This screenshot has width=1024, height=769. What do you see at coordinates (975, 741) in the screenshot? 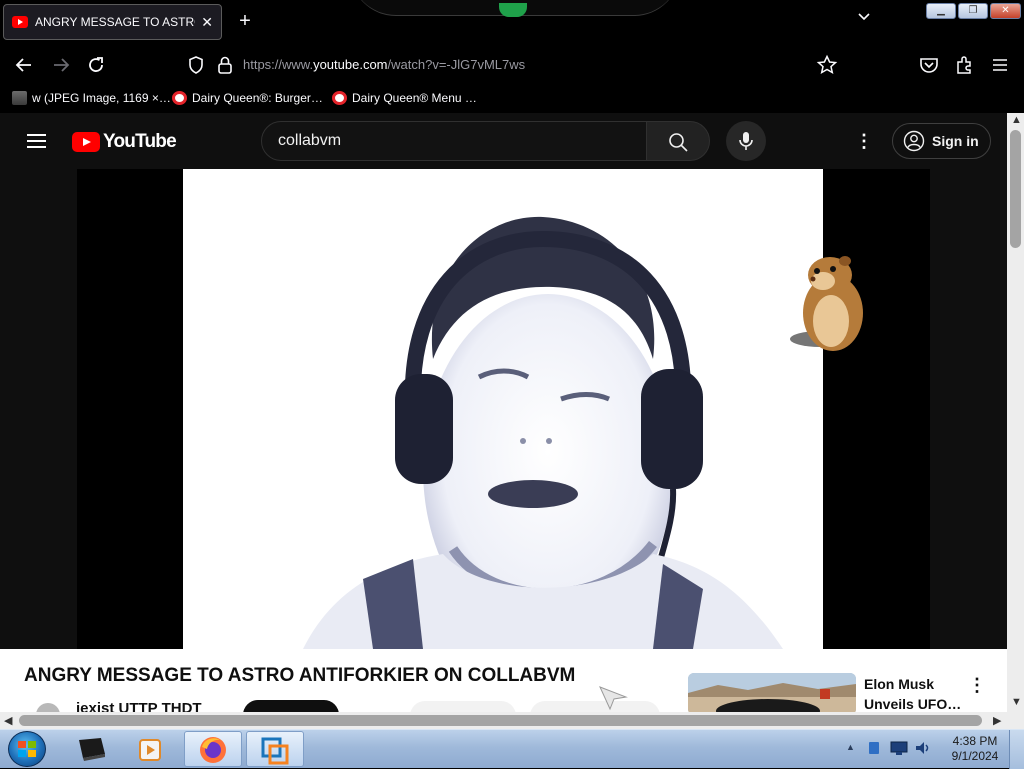
I see `clock-time: 4:38 PM` at bounding box center [975, 741].